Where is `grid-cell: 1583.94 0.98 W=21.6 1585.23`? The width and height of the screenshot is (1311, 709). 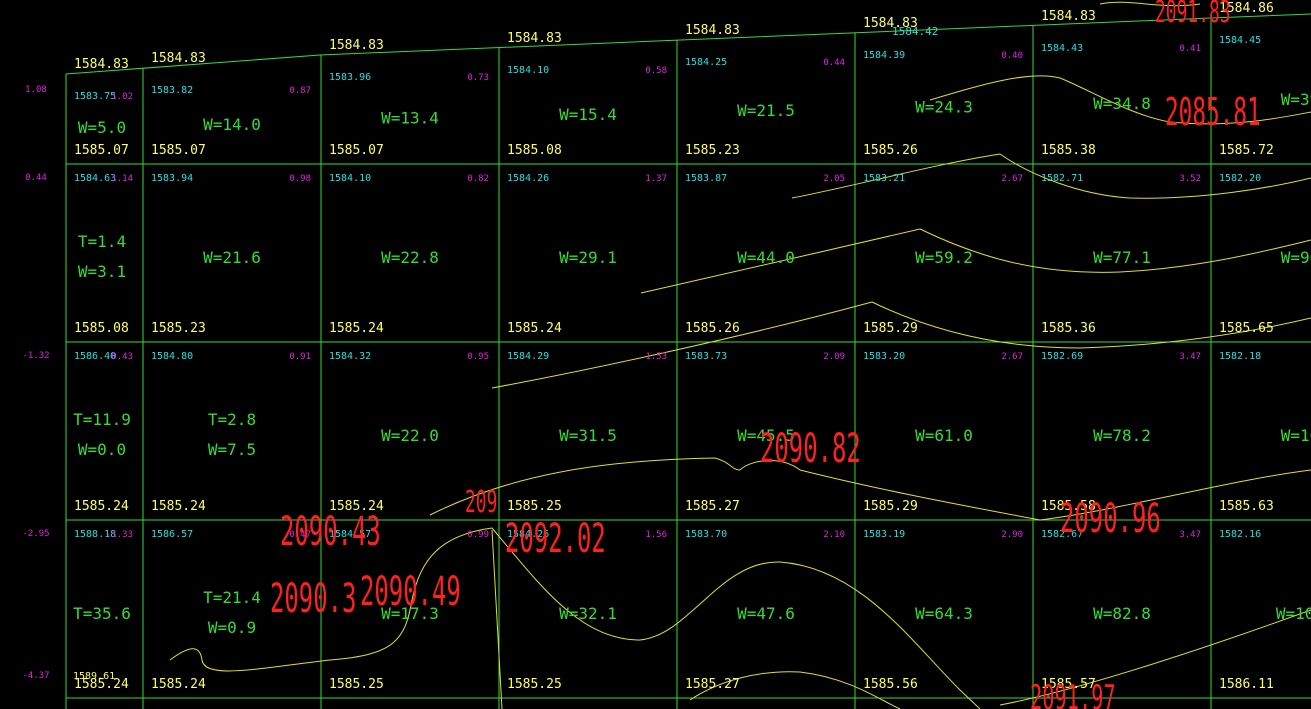 grid-cell: 1583.94 0.98 W=21.6 1585.23 is located at coordinates (231, 254).